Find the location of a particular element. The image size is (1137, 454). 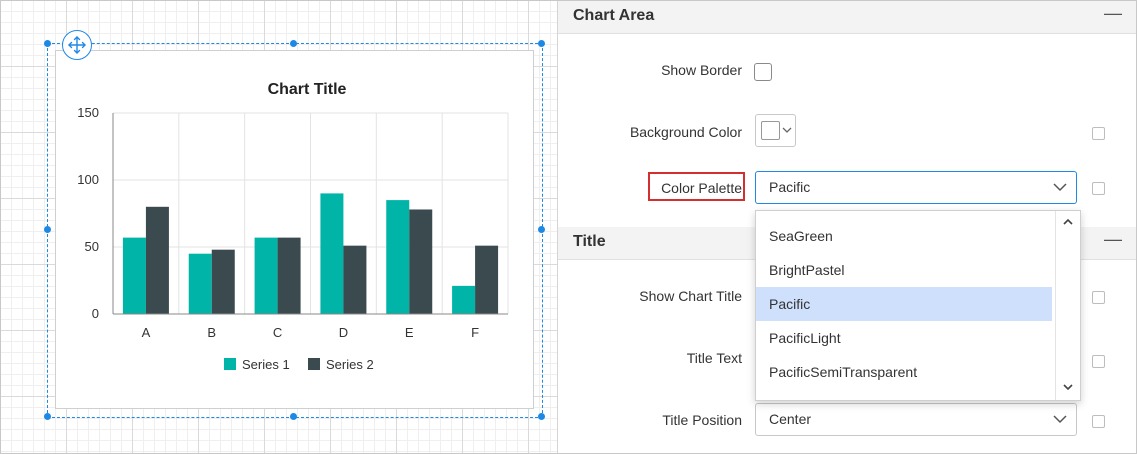

section-title: Chart Area is located at coordinates (614, 15).